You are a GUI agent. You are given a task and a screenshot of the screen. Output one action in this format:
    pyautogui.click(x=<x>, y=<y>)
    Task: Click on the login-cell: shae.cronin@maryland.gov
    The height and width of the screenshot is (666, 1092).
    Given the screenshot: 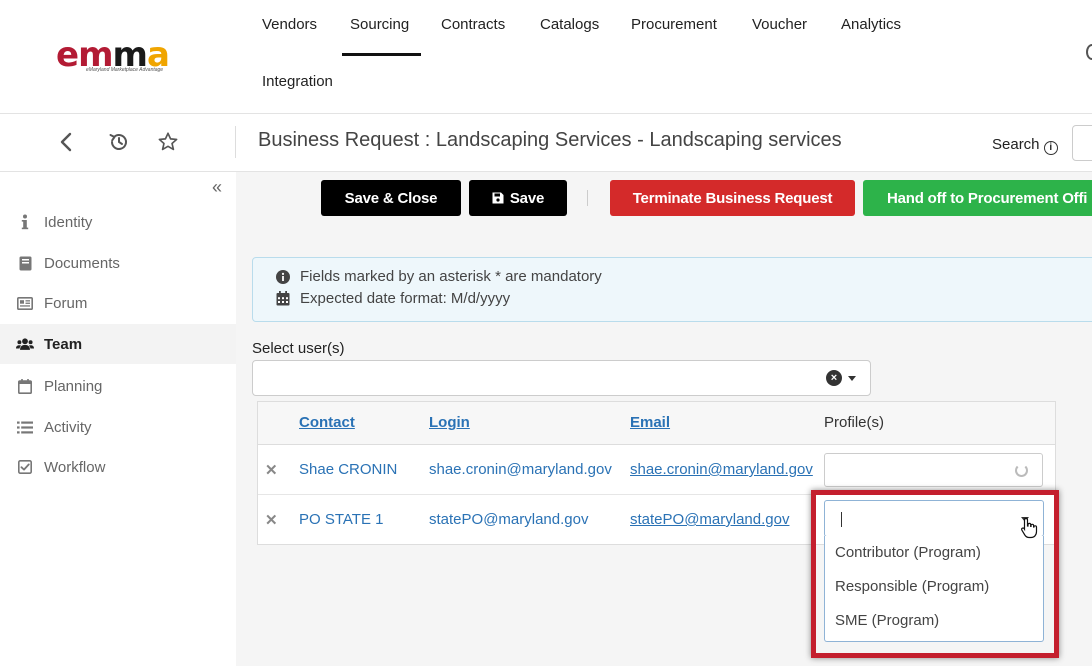 What is the action you would take?
    pyautogui.click(x=520, y=469)
    